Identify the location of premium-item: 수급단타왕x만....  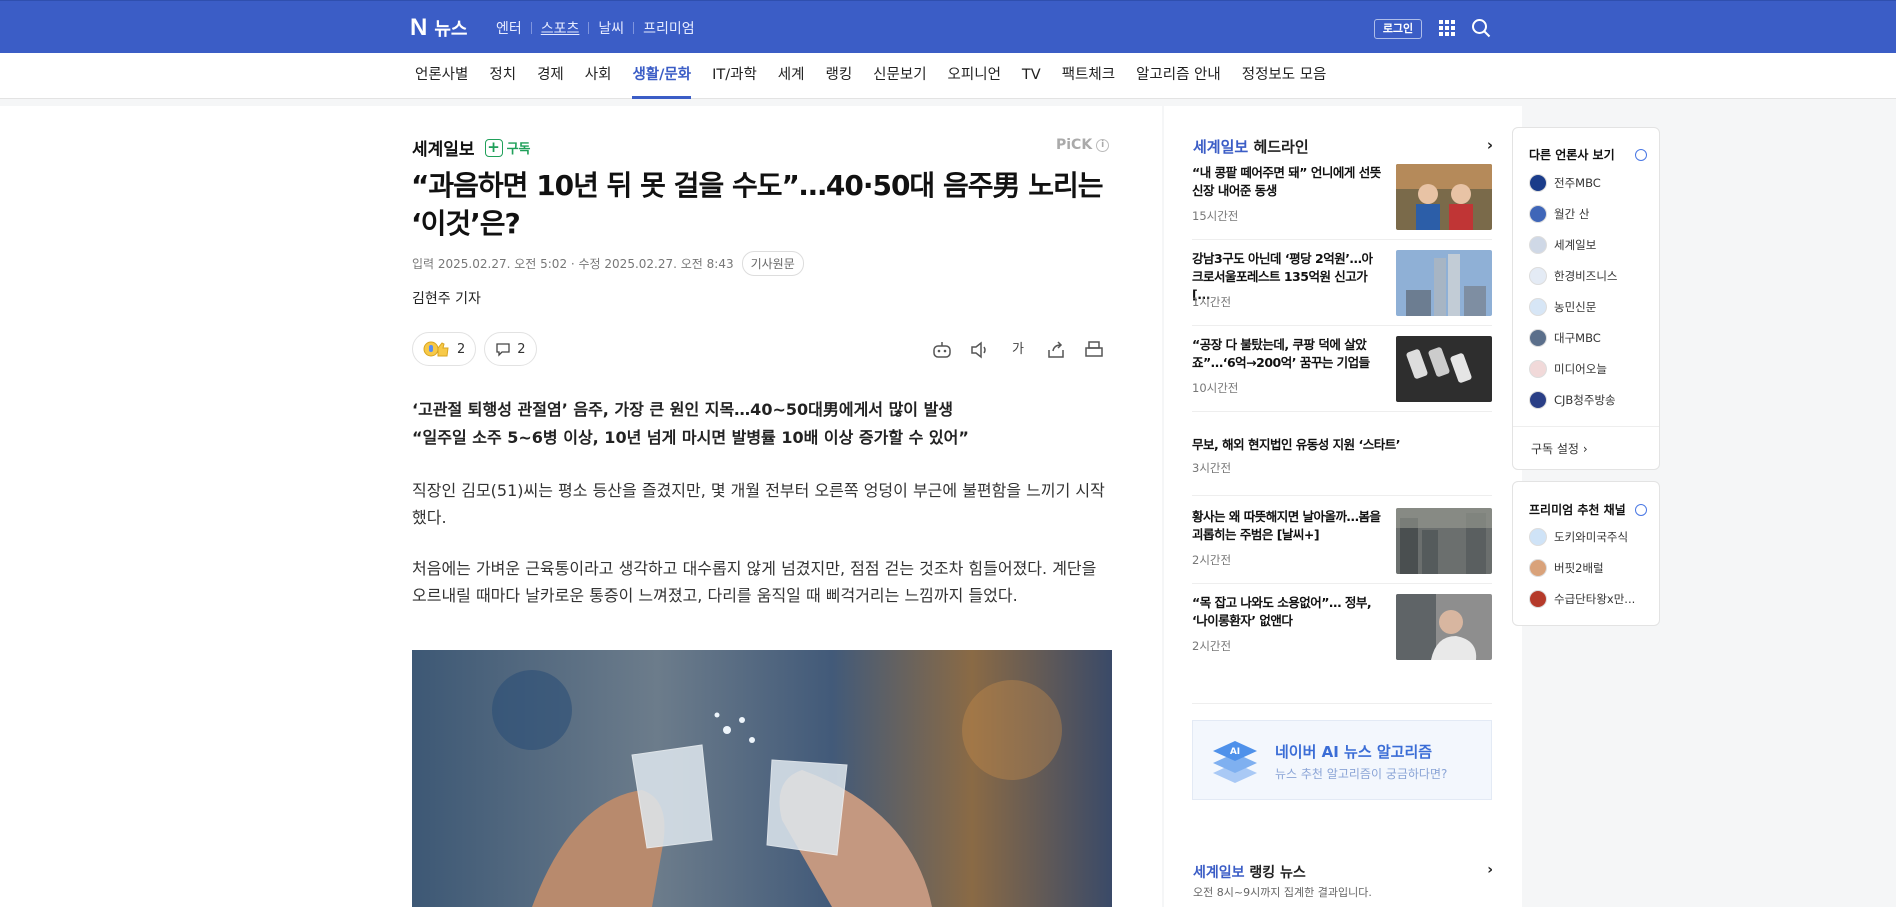
(1582, 599).